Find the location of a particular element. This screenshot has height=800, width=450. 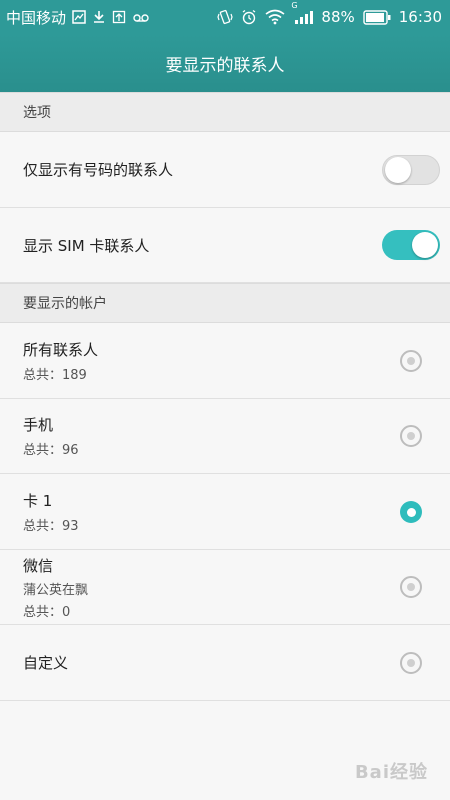

account-count: 总共：0 is located at coordinates (47, 612).